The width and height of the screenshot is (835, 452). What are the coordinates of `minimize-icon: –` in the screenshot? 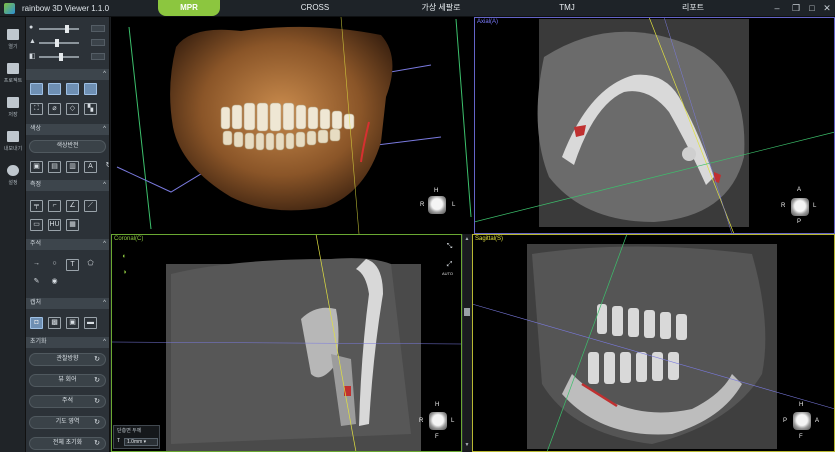 It's located at (777, 8).